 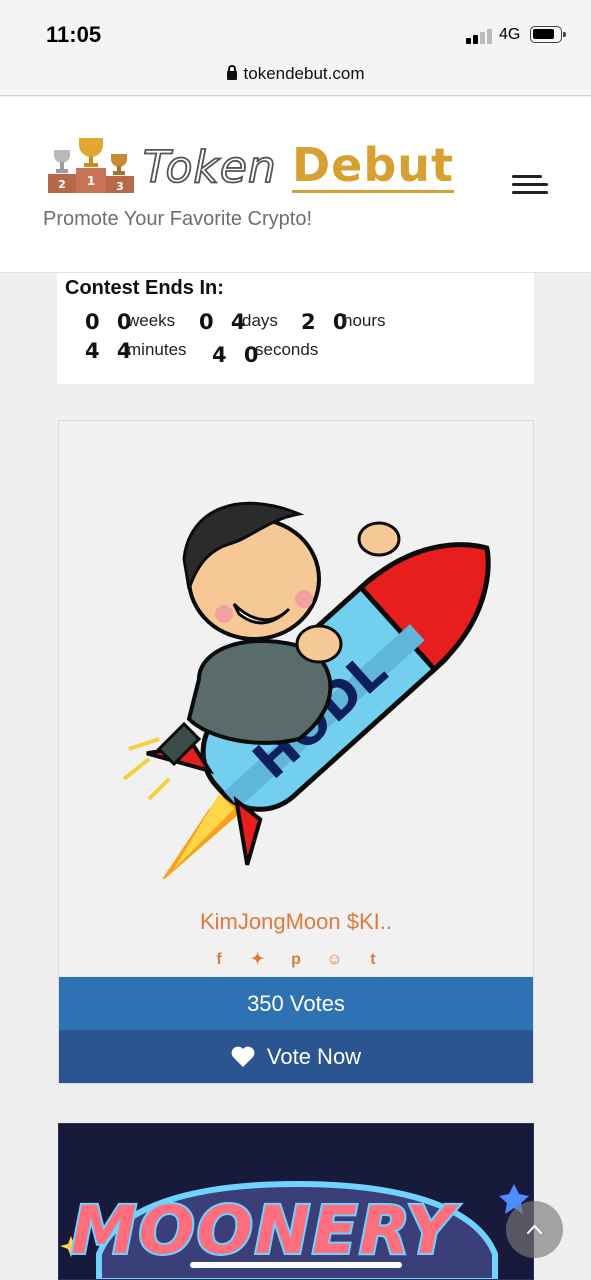 I want to click on url-text-wrap: tokendebut.com, so click(x=295, y=74).